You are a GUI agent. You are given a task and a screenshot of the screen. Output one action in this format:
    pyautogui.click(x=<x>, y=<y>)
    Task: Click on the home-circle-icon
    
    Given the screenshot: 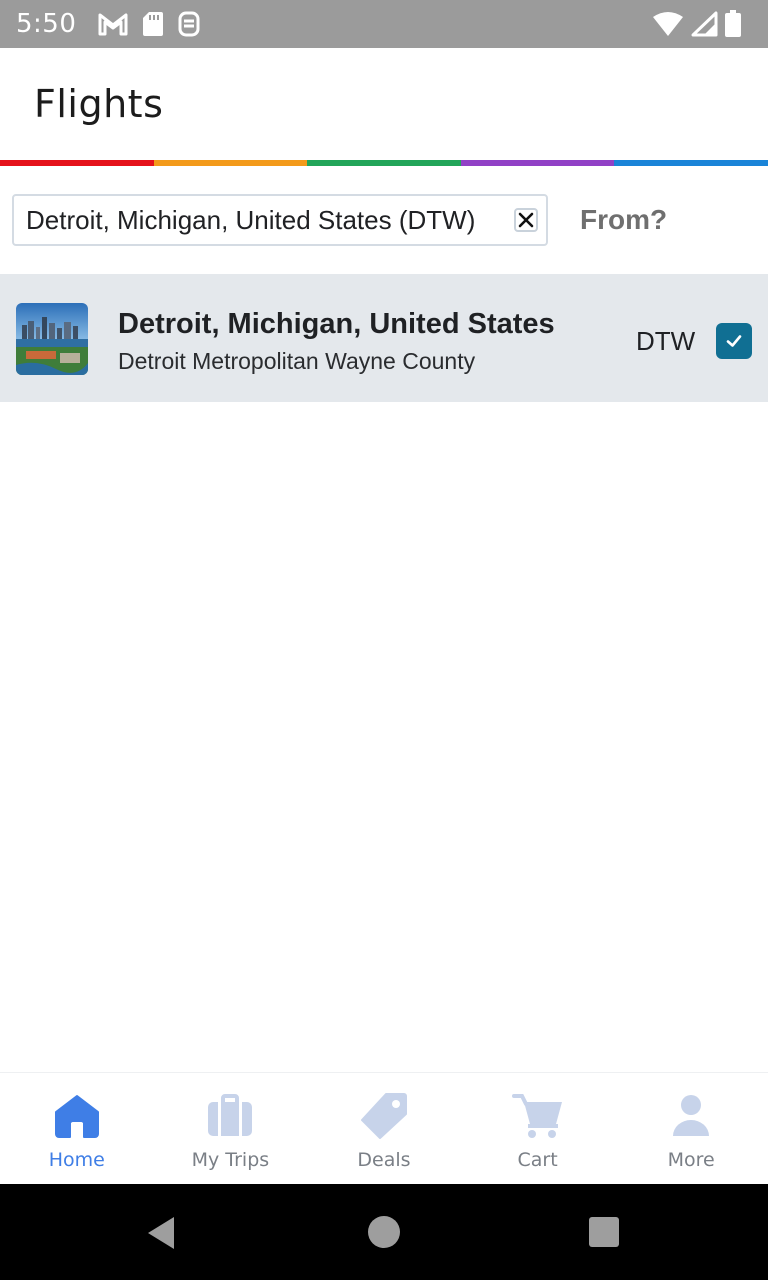 What is the action you would take?
    pyautogui.click(x=384, y=1232)
    